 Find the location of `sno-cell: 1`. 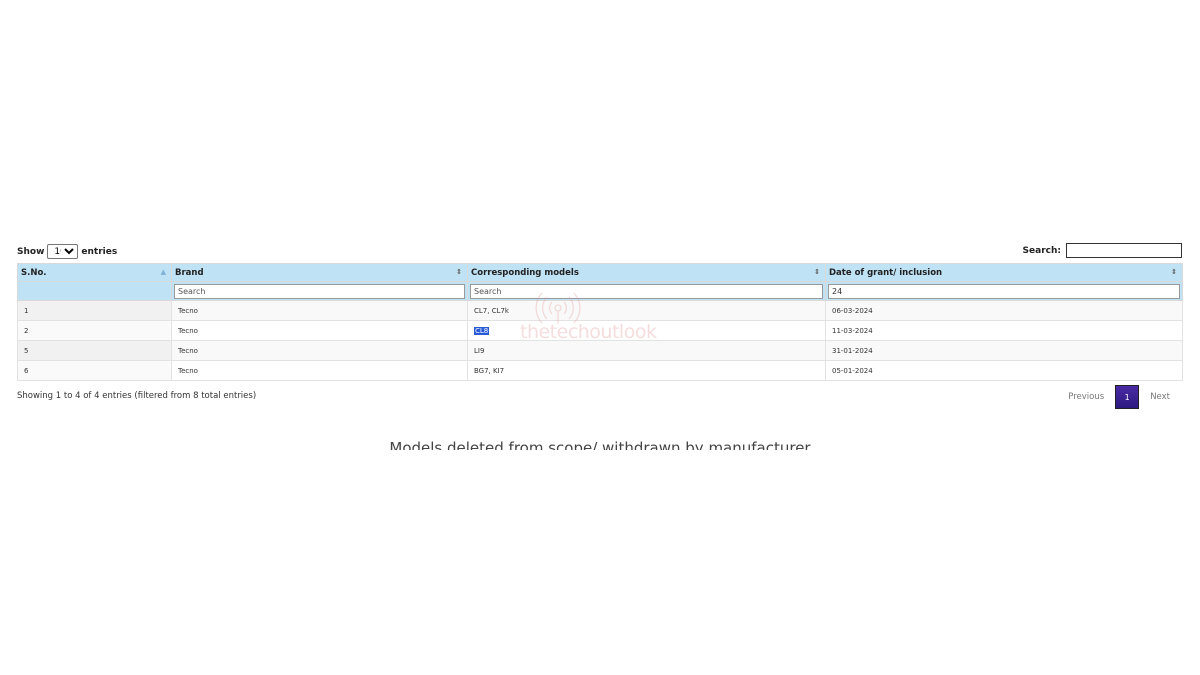

sno-cell: 1 is located at coordinates (94, 310).